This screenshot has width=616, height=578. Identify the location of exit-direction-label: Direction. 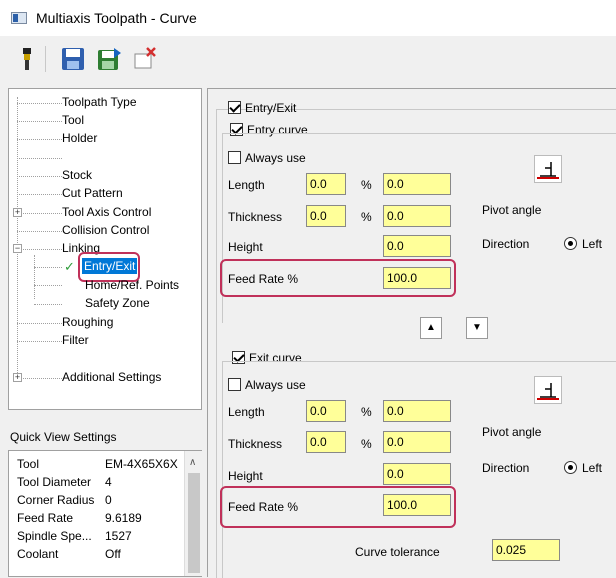
(506, 468).